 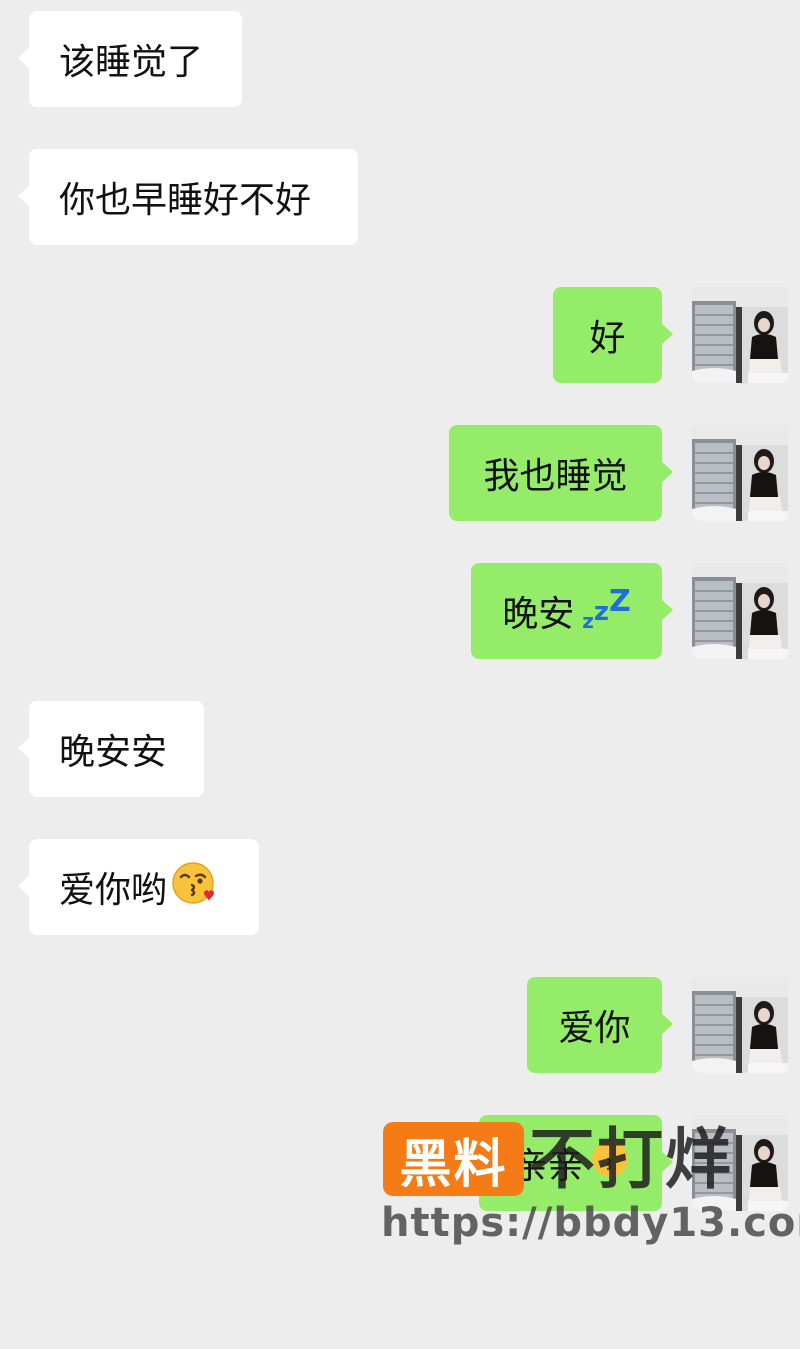 I want to click on watermark: 黑料 不打烊 https://bbdy13.com, so click(x=590, y=1185).